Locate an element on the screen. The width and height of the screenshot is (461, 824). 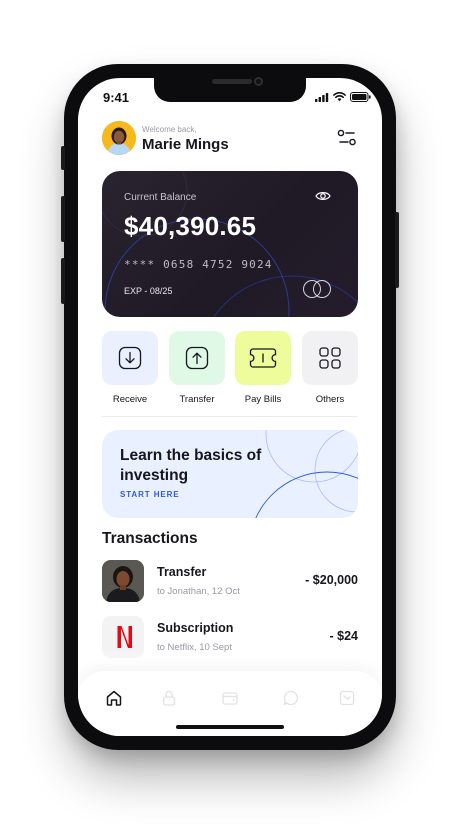
tab-home is located at coordinates (114, 698).